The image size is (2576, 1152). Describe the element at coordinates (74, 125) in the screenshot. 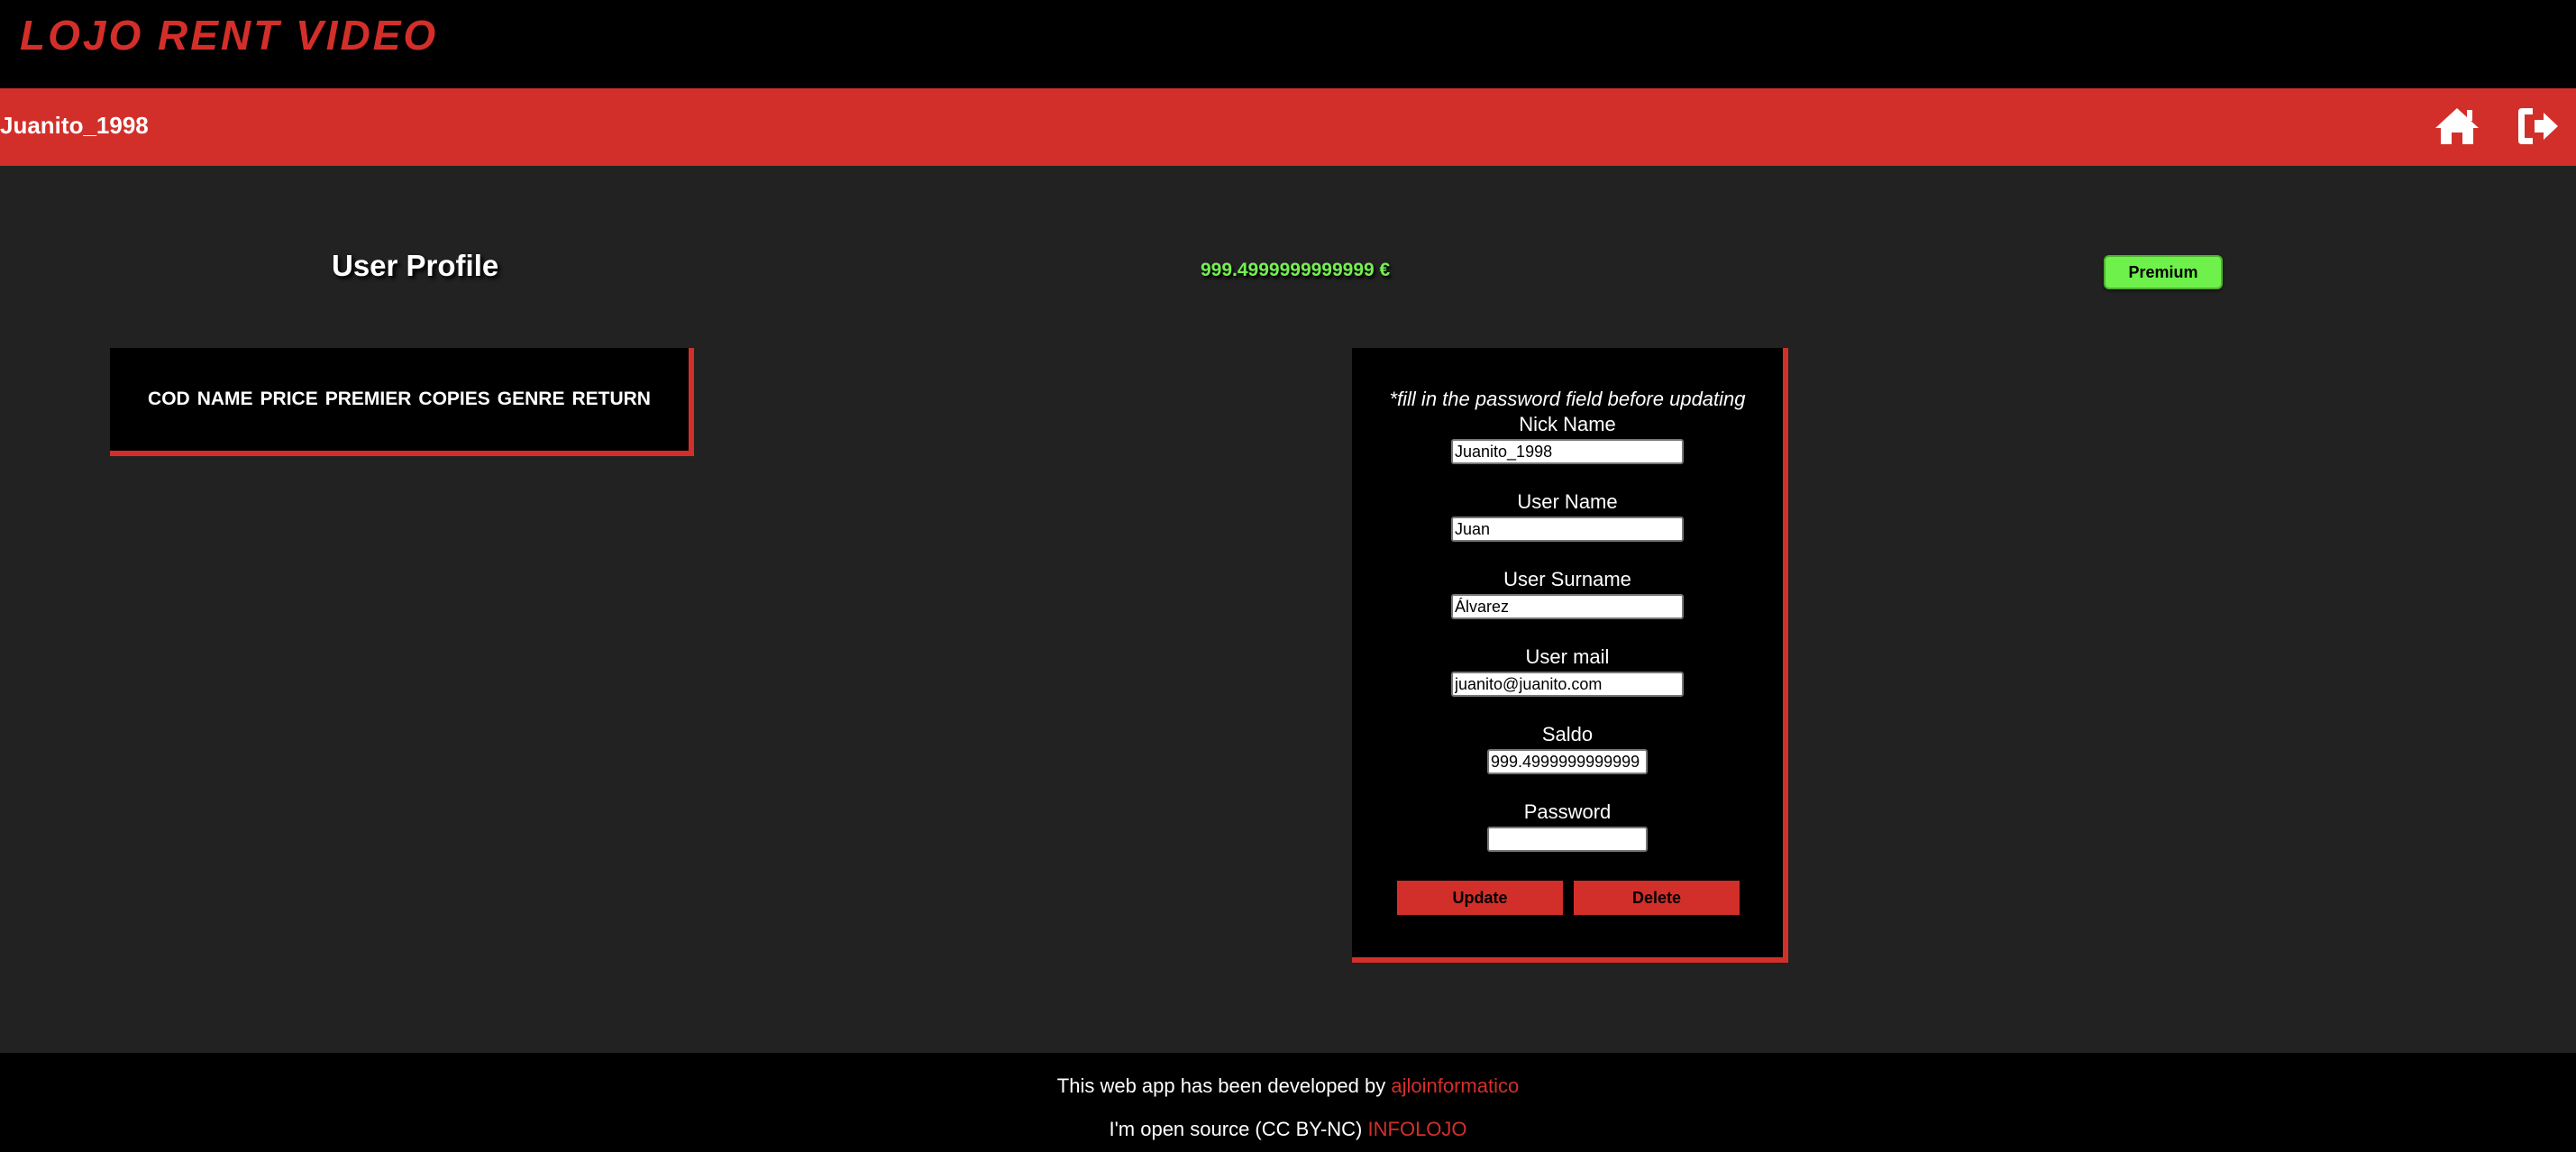

I see `nav-username: Juanito_1998` at that location.